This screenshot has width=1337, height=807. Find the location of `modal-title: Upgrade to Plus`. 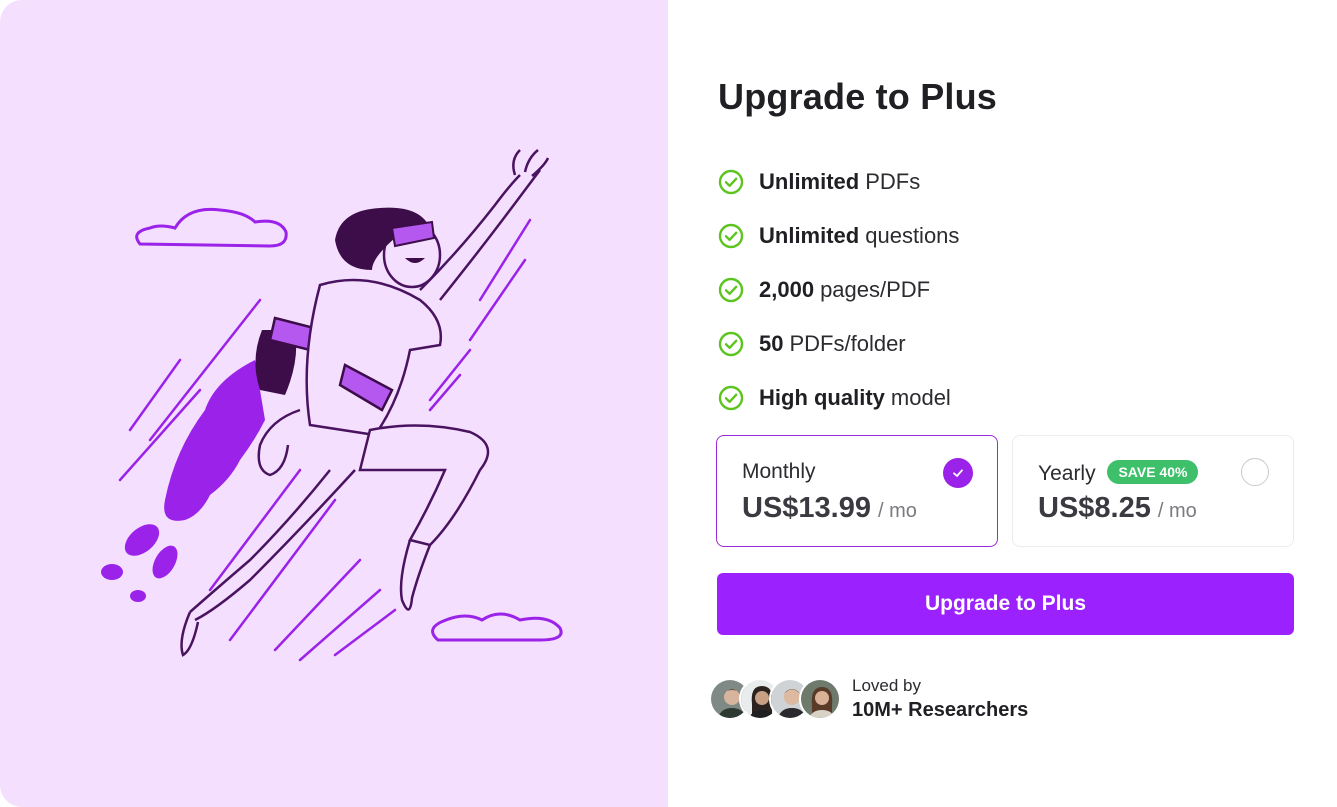

modal-title: Upgrade to Plus is located at coordinates (858, 96).